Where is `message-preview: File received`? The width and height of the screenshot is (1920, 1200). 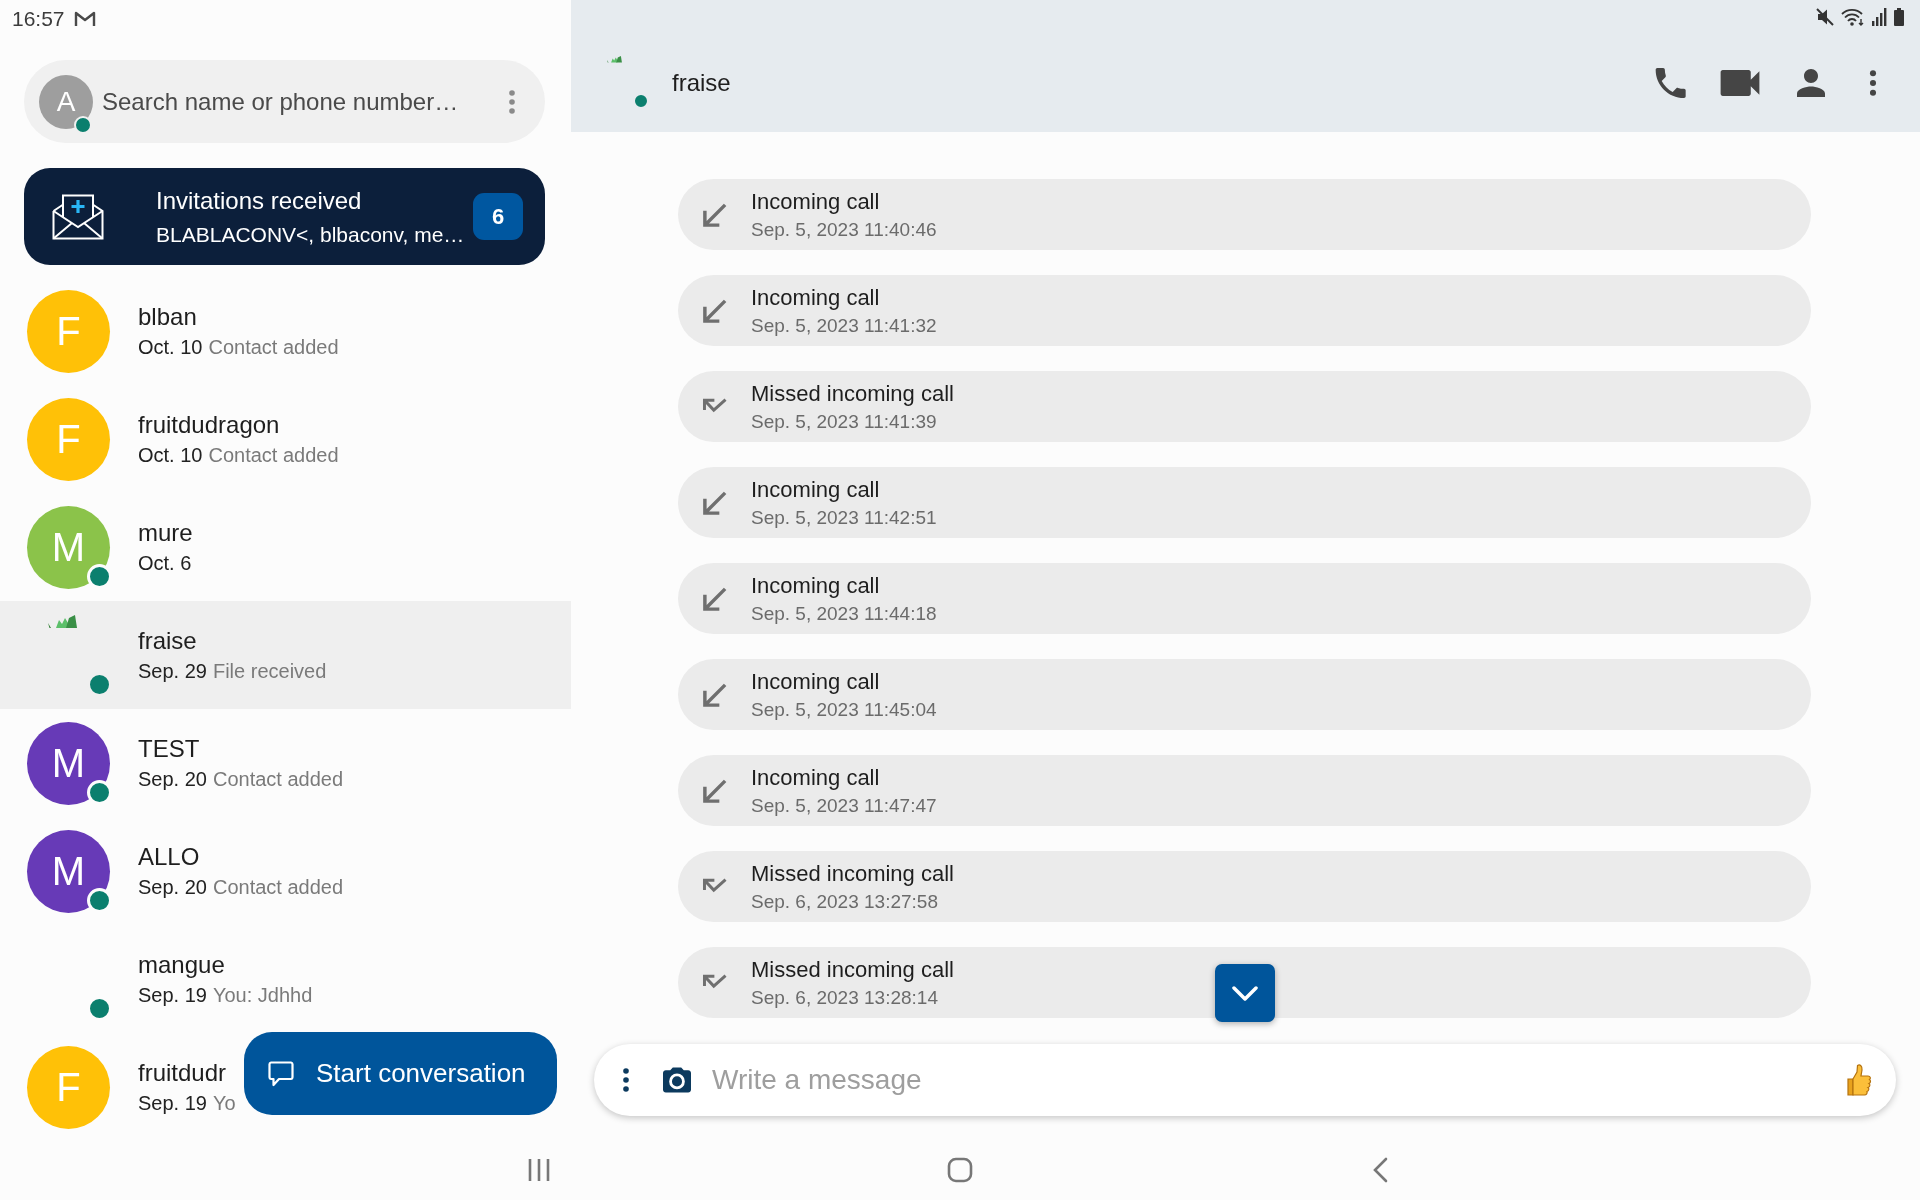 message-preview: File received is located at coordinates (269, 671).